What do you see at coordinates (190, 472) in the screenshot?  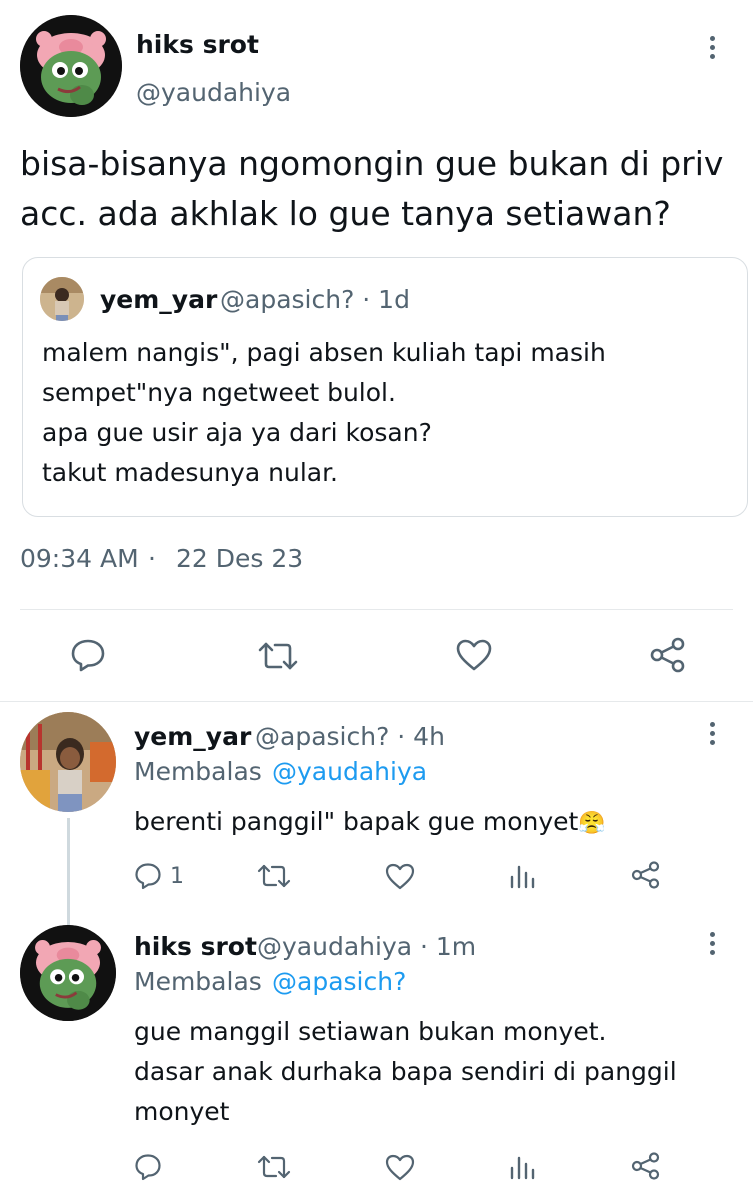 I see `quoted-text-line4: takut madesunya nular.` at bounding box center [190, 472].